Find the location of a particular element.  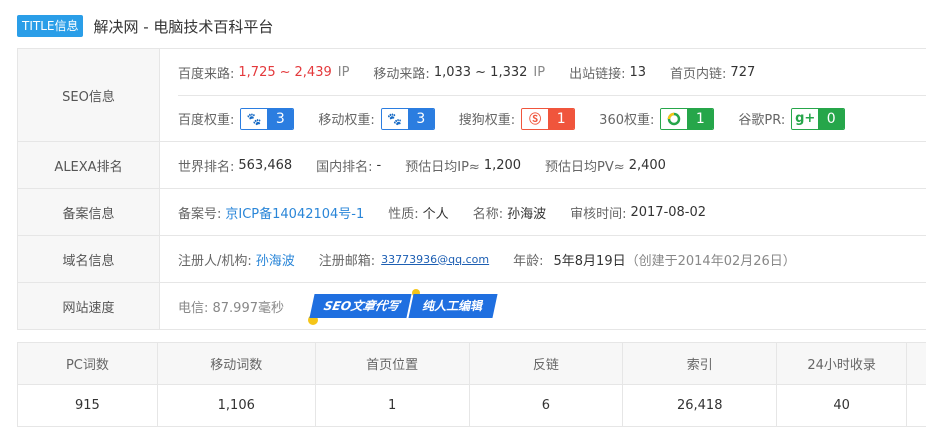

stats-value-pc: 915 is located at coordinates (88, 406).